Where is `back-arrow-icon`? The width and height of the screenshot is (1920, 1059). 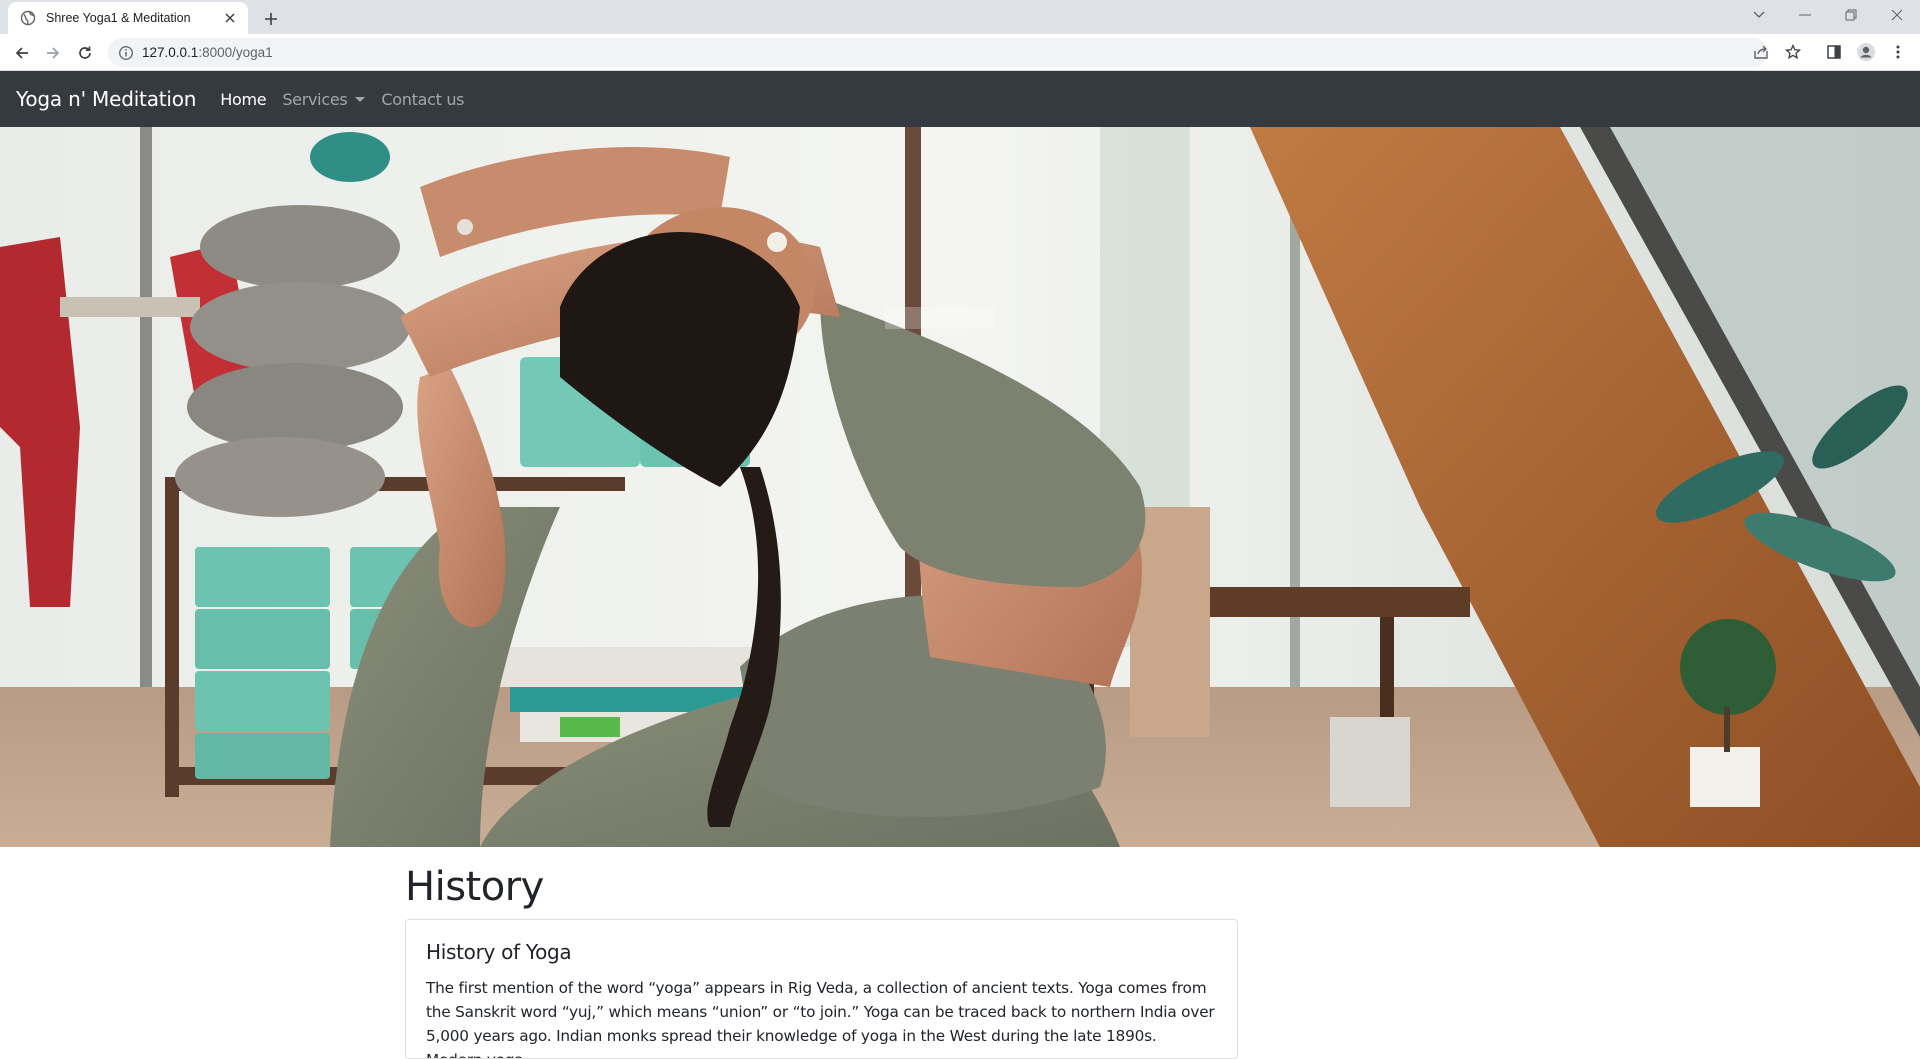 back-arrow-icon is located at coordinates (22, 53).